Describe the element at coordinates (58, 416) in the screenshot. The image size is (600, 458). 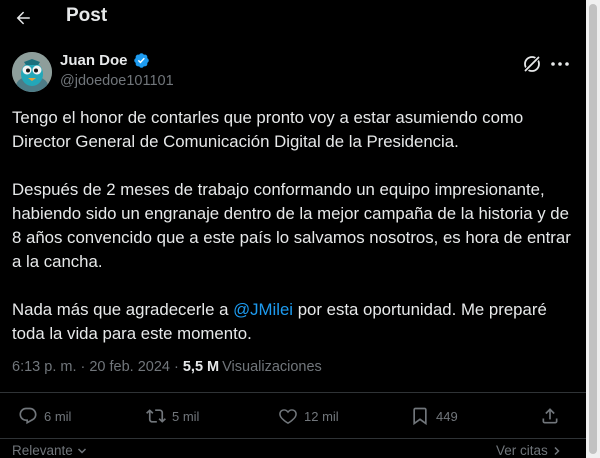
I see `reply-count: 6 mil` at that location.